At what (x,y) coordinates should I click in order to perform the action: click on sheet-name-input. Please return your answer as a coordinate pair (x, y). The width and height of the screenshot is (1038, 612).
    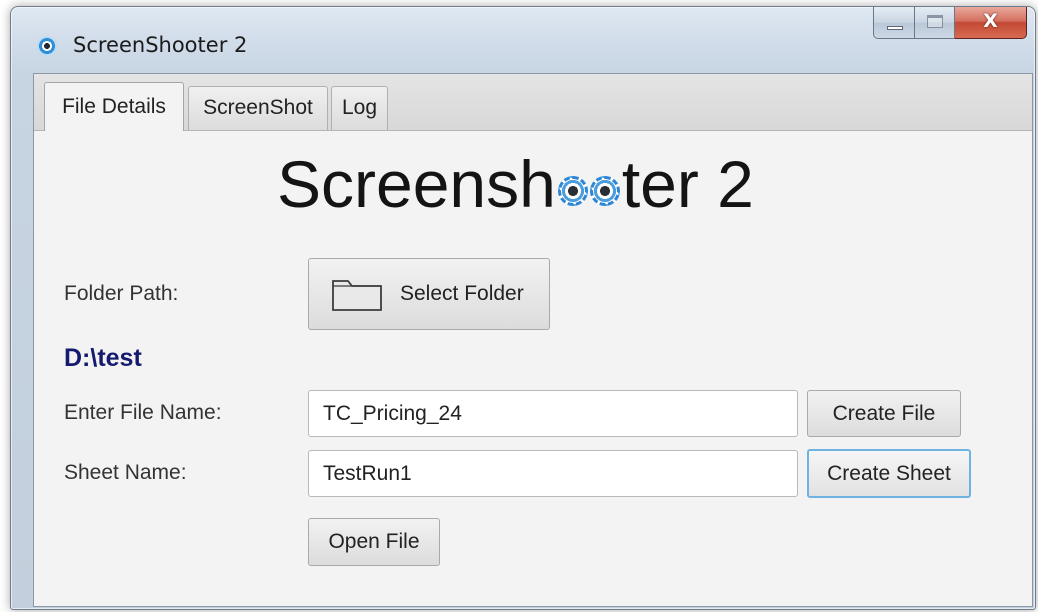
    Looking at the image, I should click on (553, 473).